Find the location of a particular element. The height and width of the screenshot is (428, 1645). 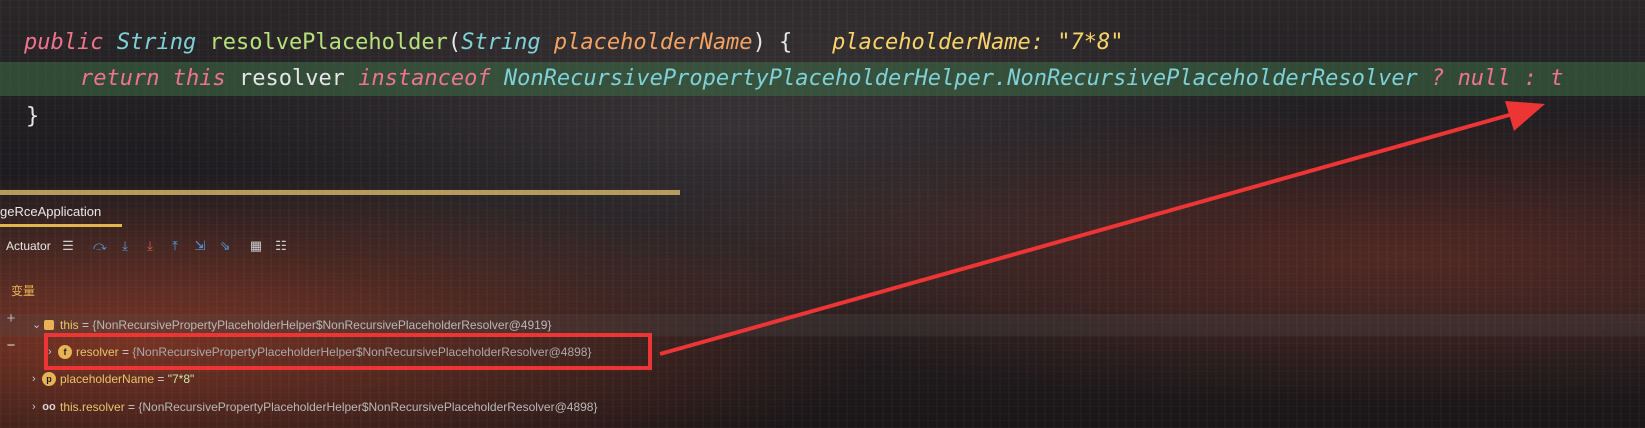

keyword-this: this is located at coordinates (199, 78).